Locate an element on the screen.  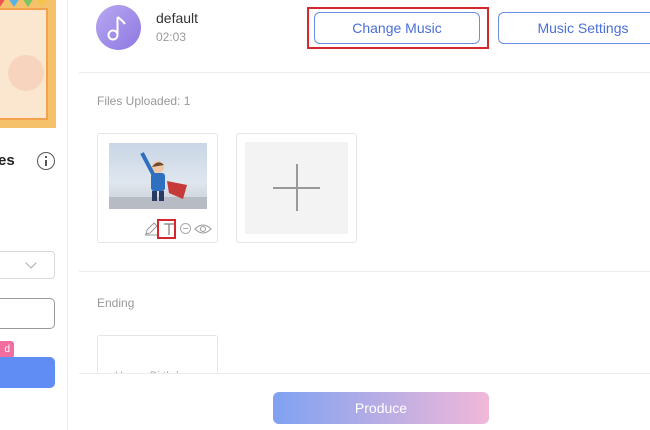
template-thumbnail is located at coordinates (28, 64).